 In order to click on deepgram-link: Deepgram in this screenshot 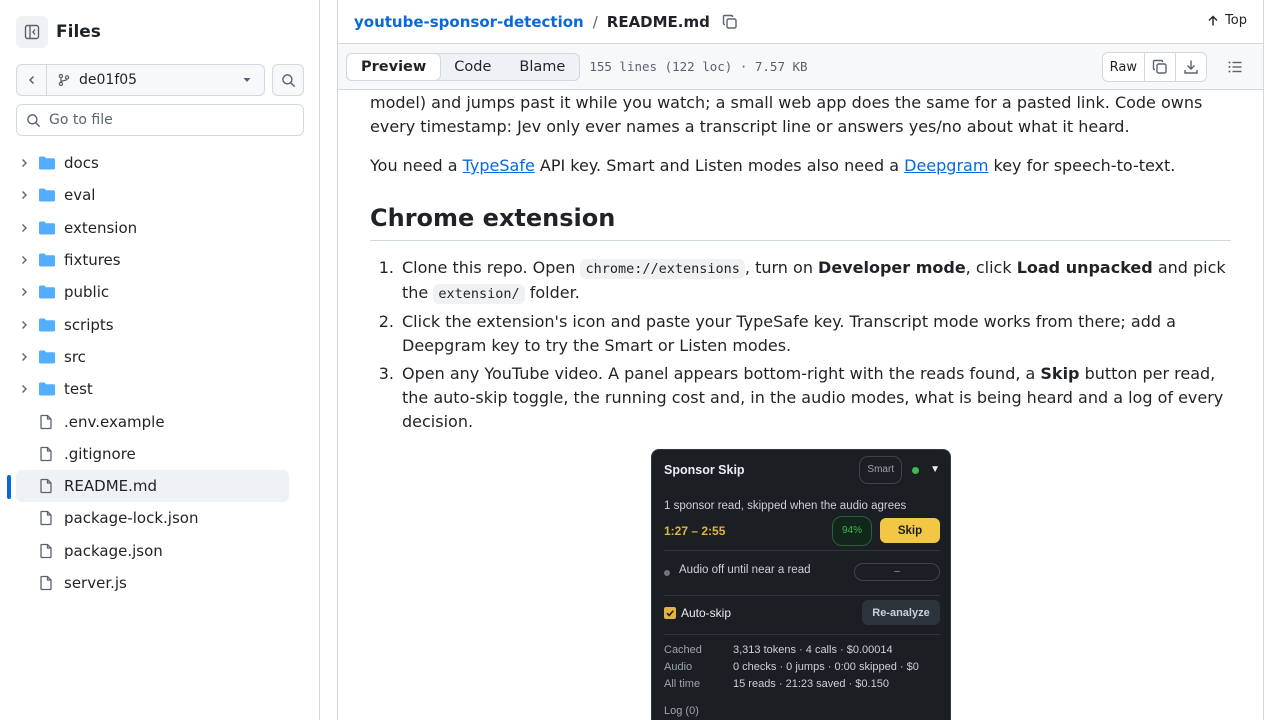, I will do `click(946, 165)`.